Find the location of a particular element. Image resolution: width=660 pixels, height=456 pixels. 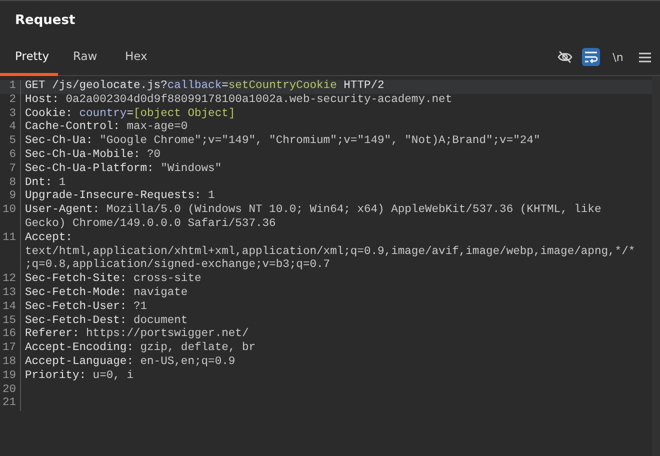

newline-toggle: \n is located at coordinates (618, 57).